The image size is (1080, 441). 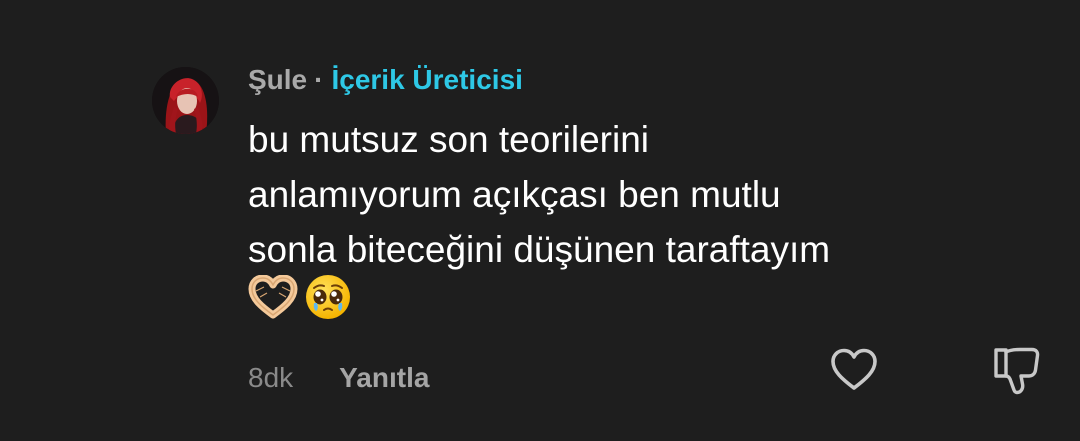 I want to click on thumbs-down-outline-icon, so click(x=1017, y=371).